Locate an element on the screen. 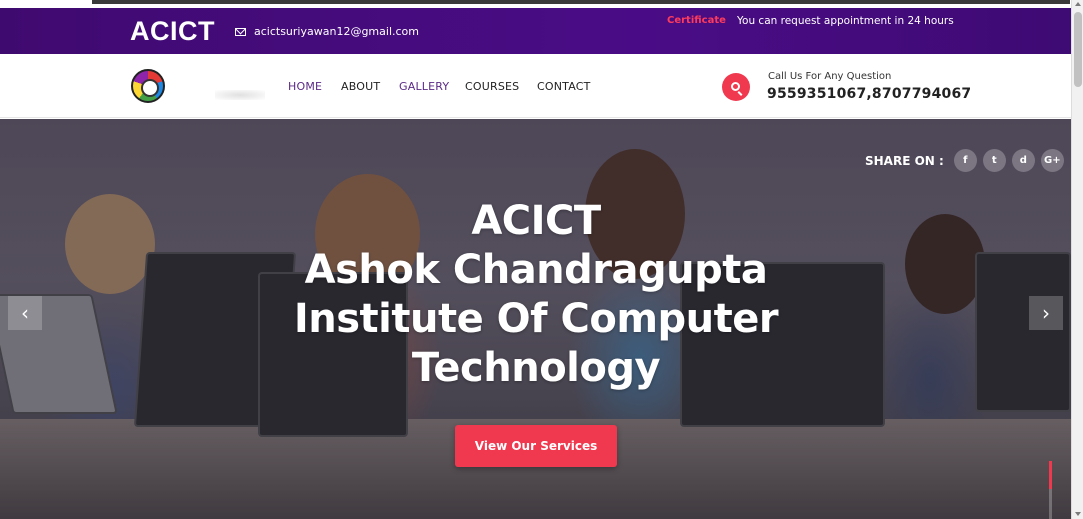 Image resolution: width=1083 pixels, height=519 pixels. appointment-text: You can request appointment in 24 hours is located at coordinates (845, 21).